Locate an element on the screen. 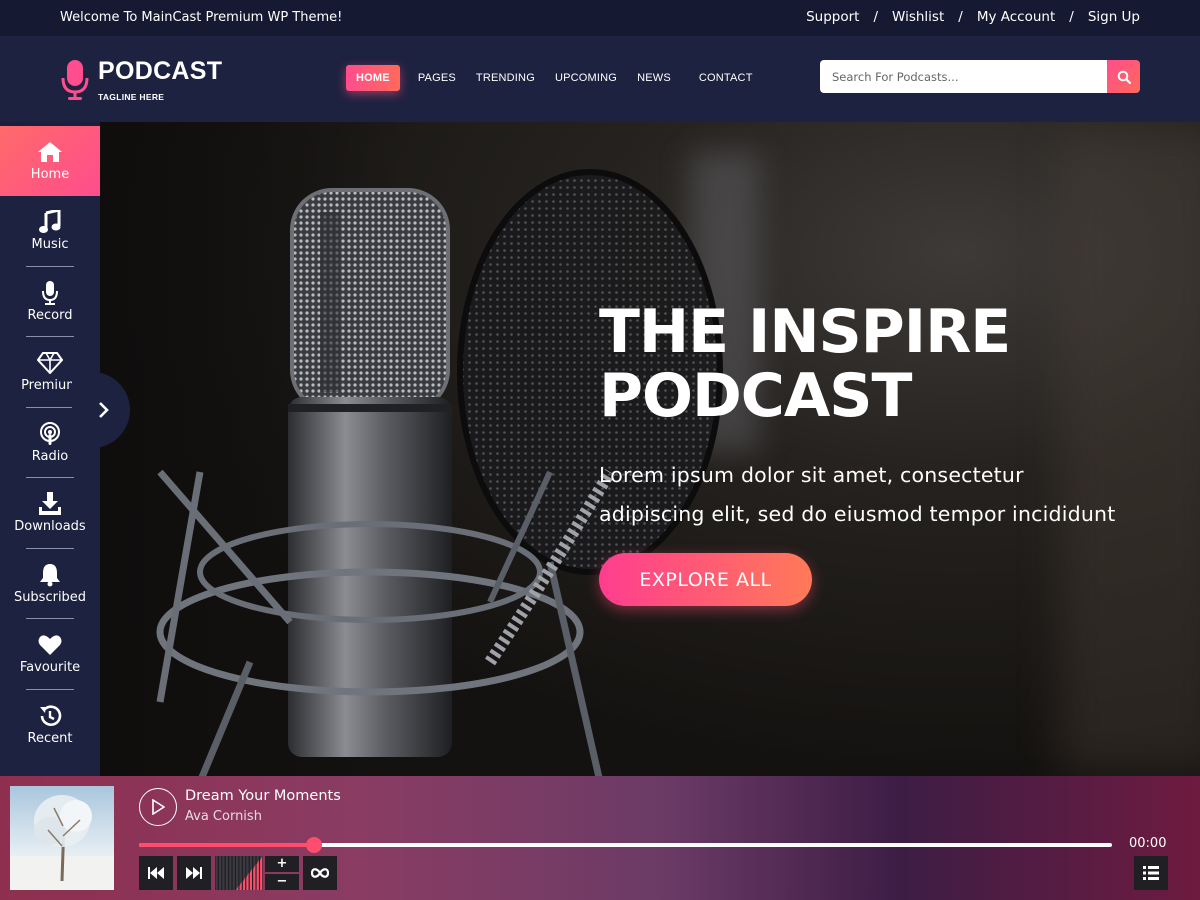 This screenshot has height=900, width=1200. nav-news: NEWS is located at coordinates (654, 78).